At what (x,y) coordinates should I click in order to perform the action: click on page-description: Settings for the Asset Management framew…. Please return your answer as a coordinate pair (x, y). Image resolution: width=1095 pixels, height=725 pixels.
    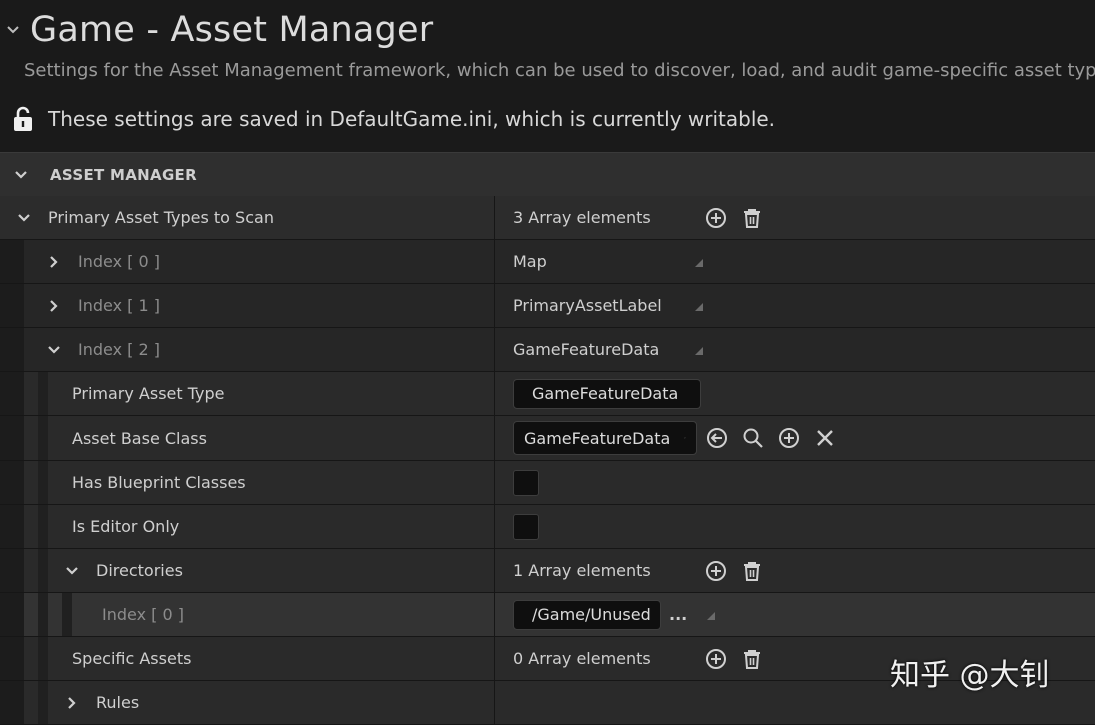
    Looking at the image, I should click on (559, 70).